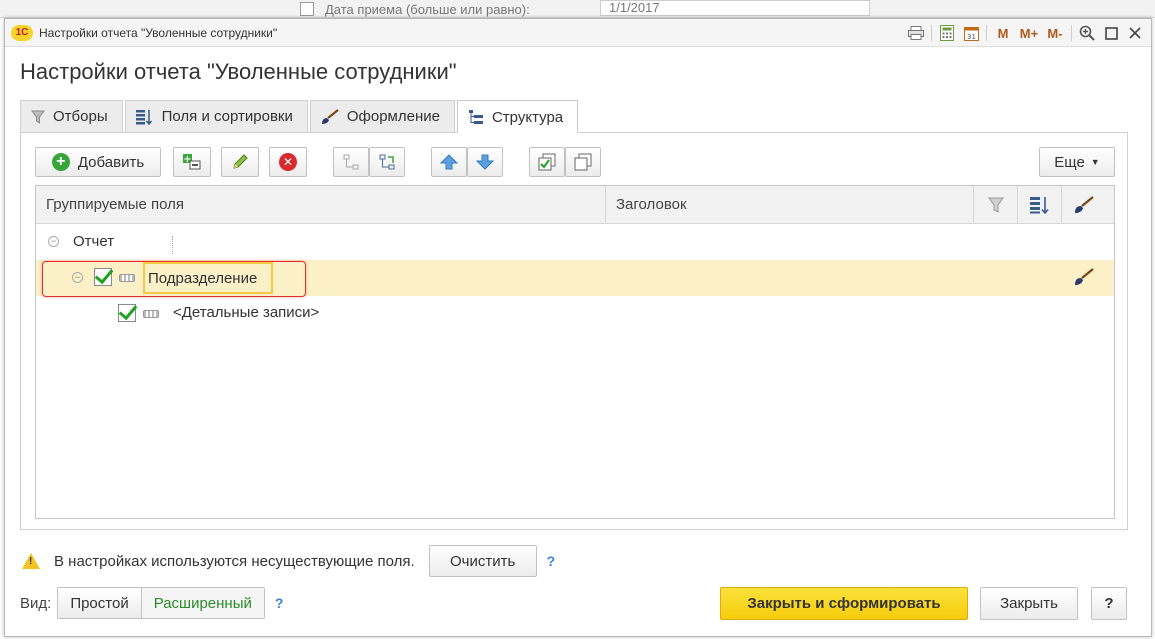  I want to click on add-button: + Добавить, so click(98, 162).